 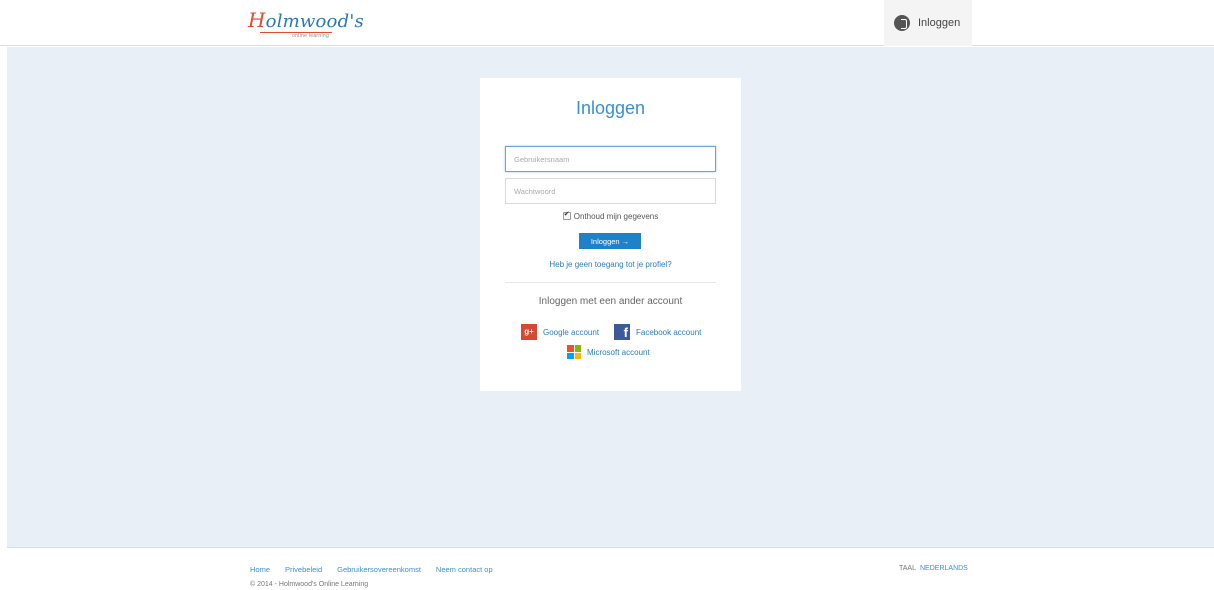 I want to click on logo-wordmark: Holmwood's, so click(x=306, y=20).